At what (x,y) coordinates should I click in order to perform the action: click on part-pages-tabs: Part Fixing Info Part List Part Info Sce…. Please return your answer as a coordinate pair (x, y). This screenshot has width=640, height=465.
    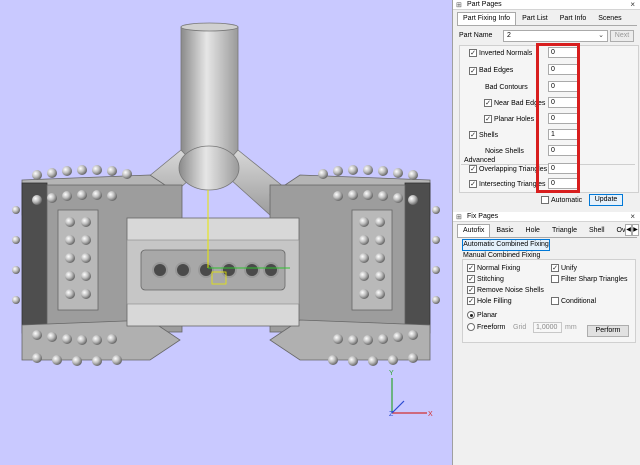
    Looking at the image, I should click on (542, 19).